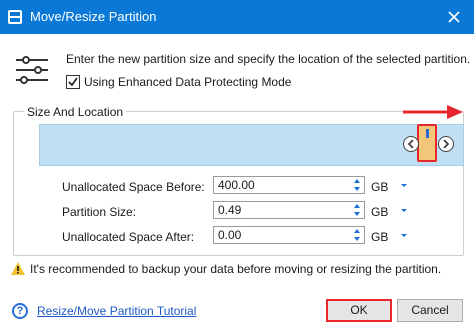 Image resolution: width=474 pixels, height=333 pixels. I want to click on checkmark-icon, so click(73, 82).